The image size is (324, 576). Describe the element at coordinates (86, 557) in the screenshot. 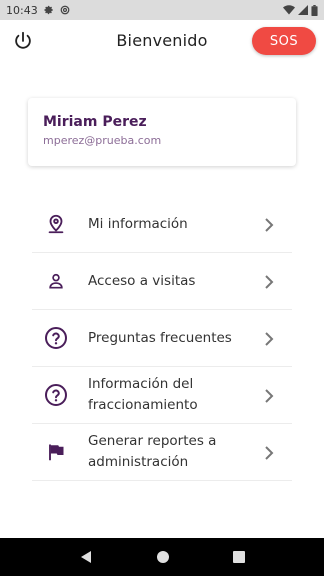

I see `back-icon` at that location.